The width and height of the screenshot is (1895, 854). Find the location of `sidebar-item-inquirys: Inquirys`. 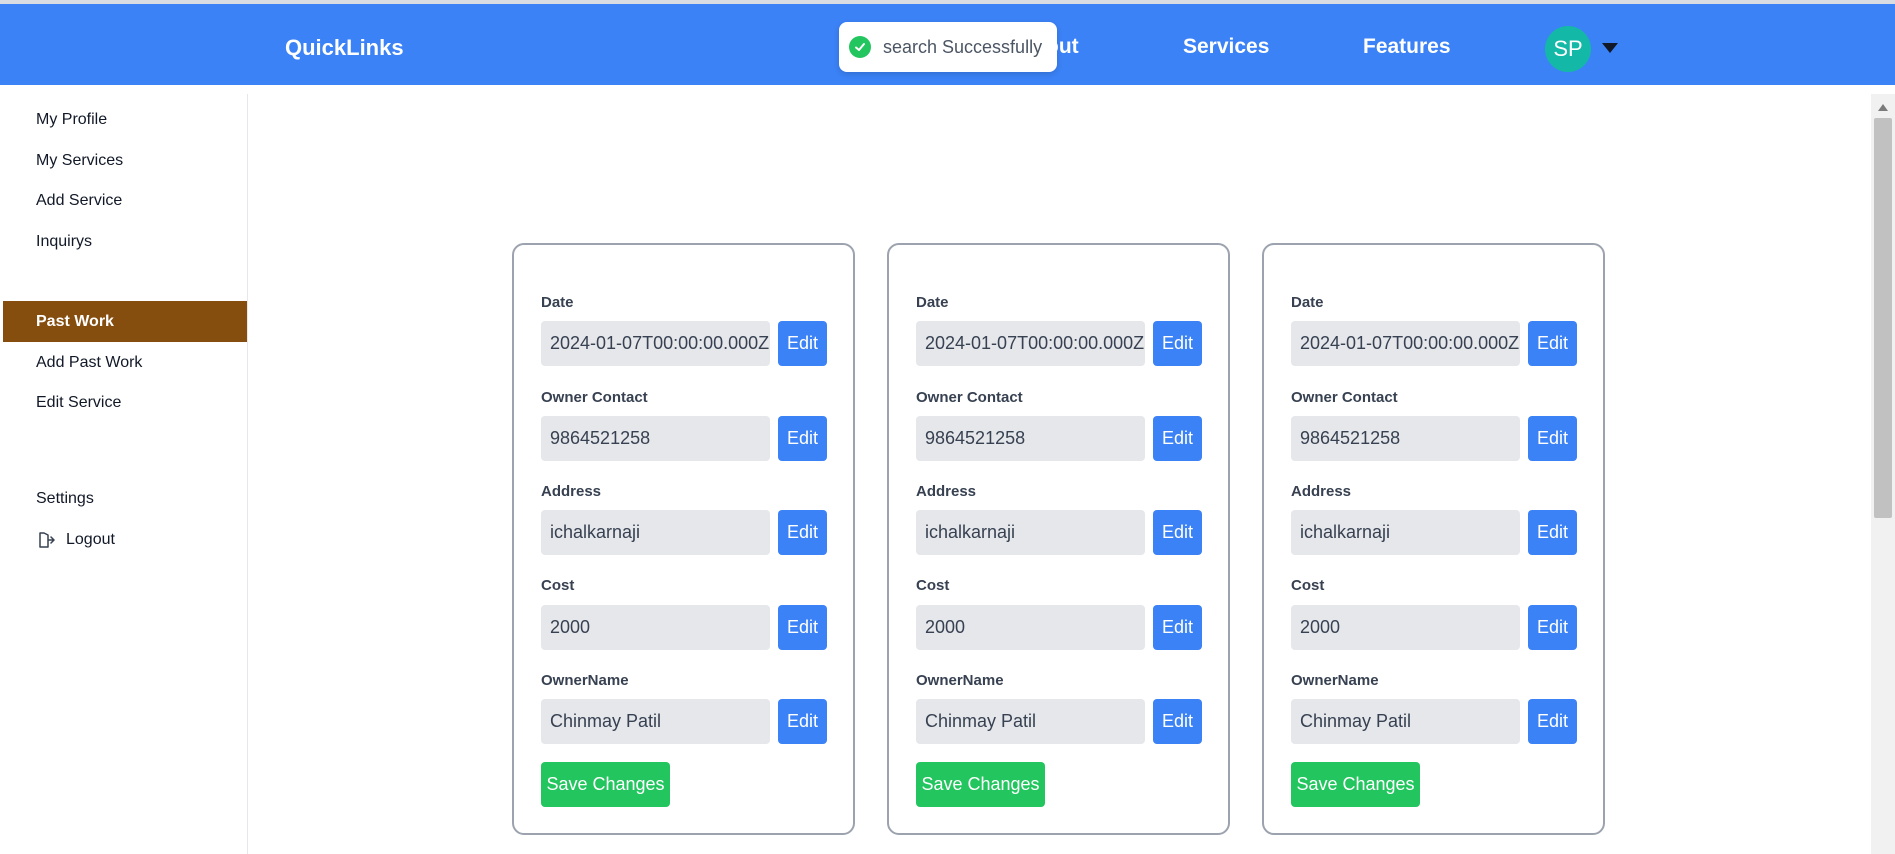

sidebar-item-inquirys: Inquirys is located at coordinates (125, 241).